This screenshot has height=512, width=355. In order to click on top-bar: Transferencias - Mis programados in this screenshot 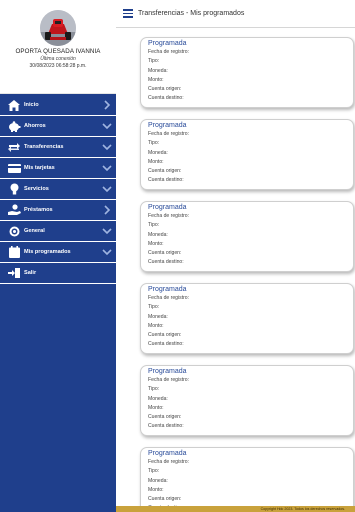, I will do `click(235, 14)`.